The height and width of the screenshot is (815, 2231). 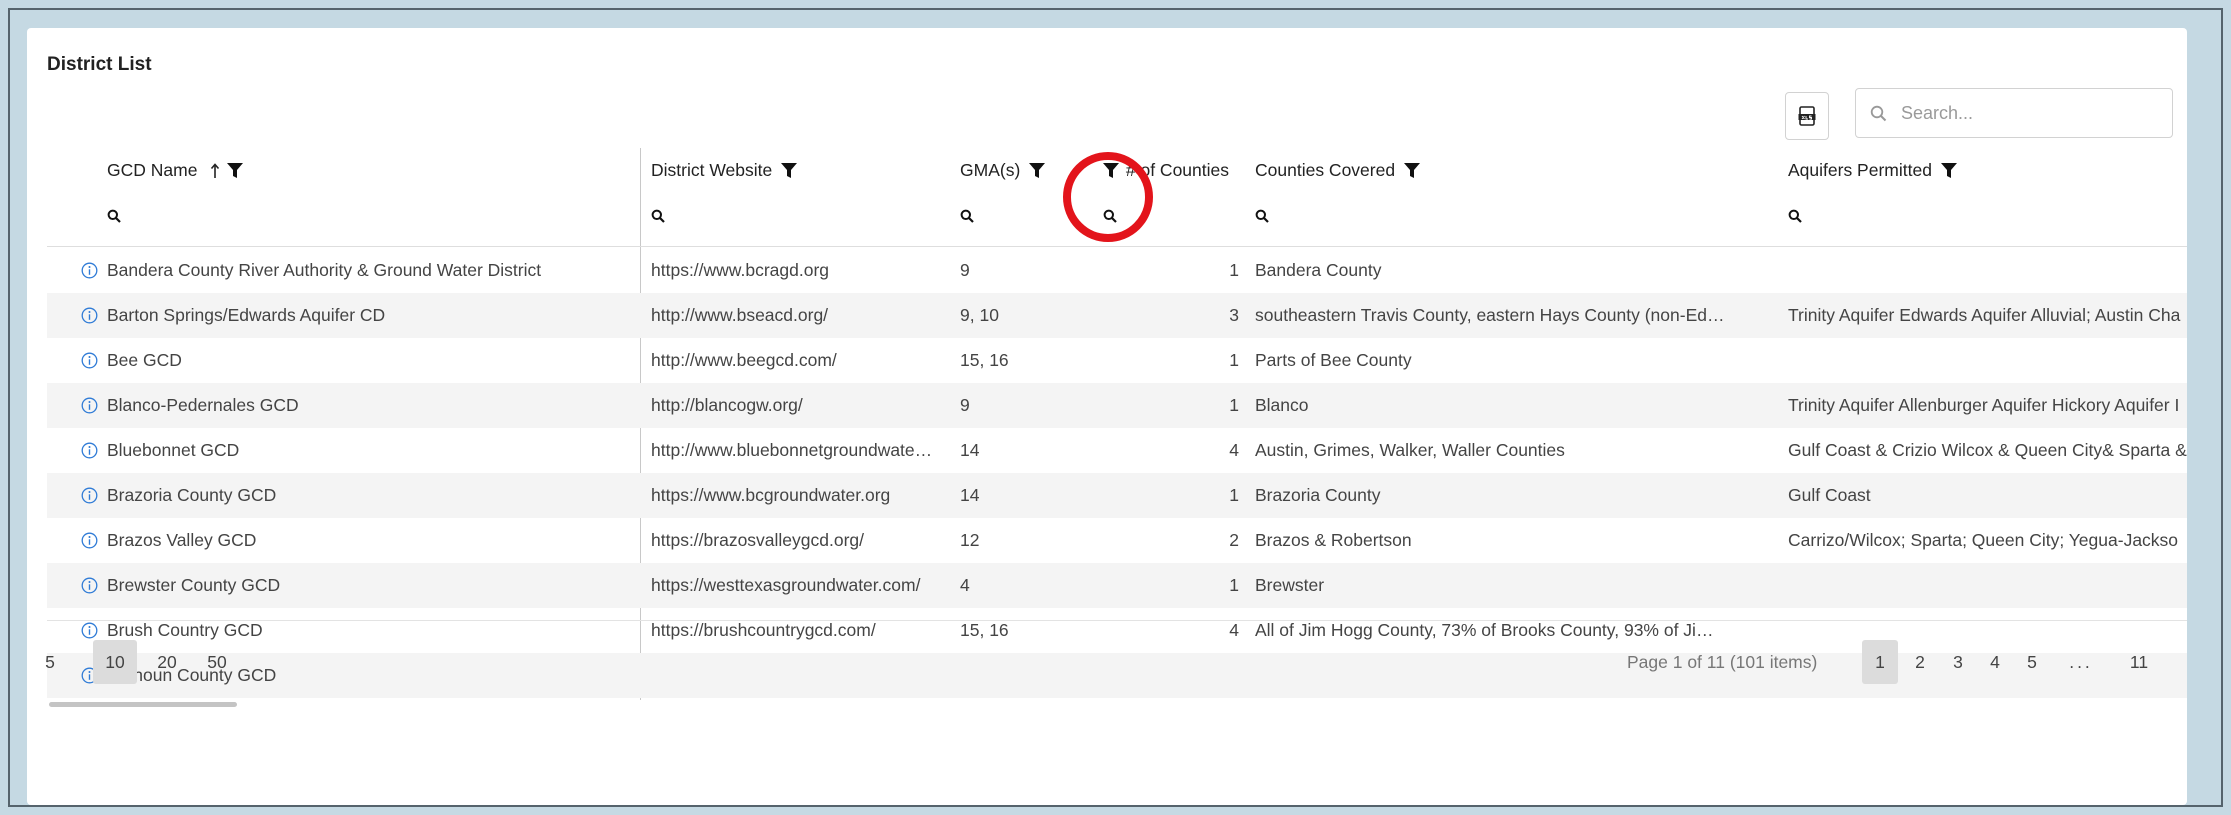 I want to click on cell-district-website: https://brazosvalleygcd.org/, so click(x=801, y=540).